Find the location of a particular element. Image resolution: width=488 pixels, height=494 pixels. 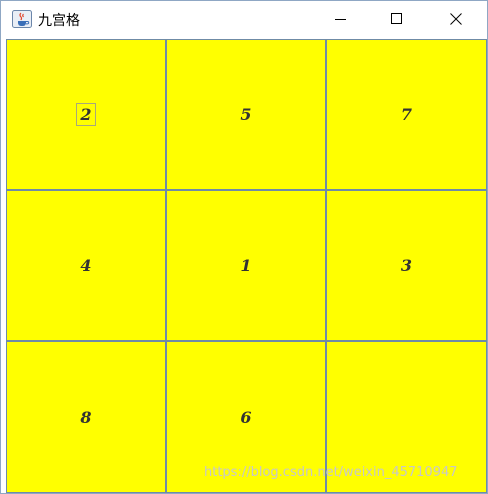

grid-cell-label: 3 is located at coordinates (406, 265).